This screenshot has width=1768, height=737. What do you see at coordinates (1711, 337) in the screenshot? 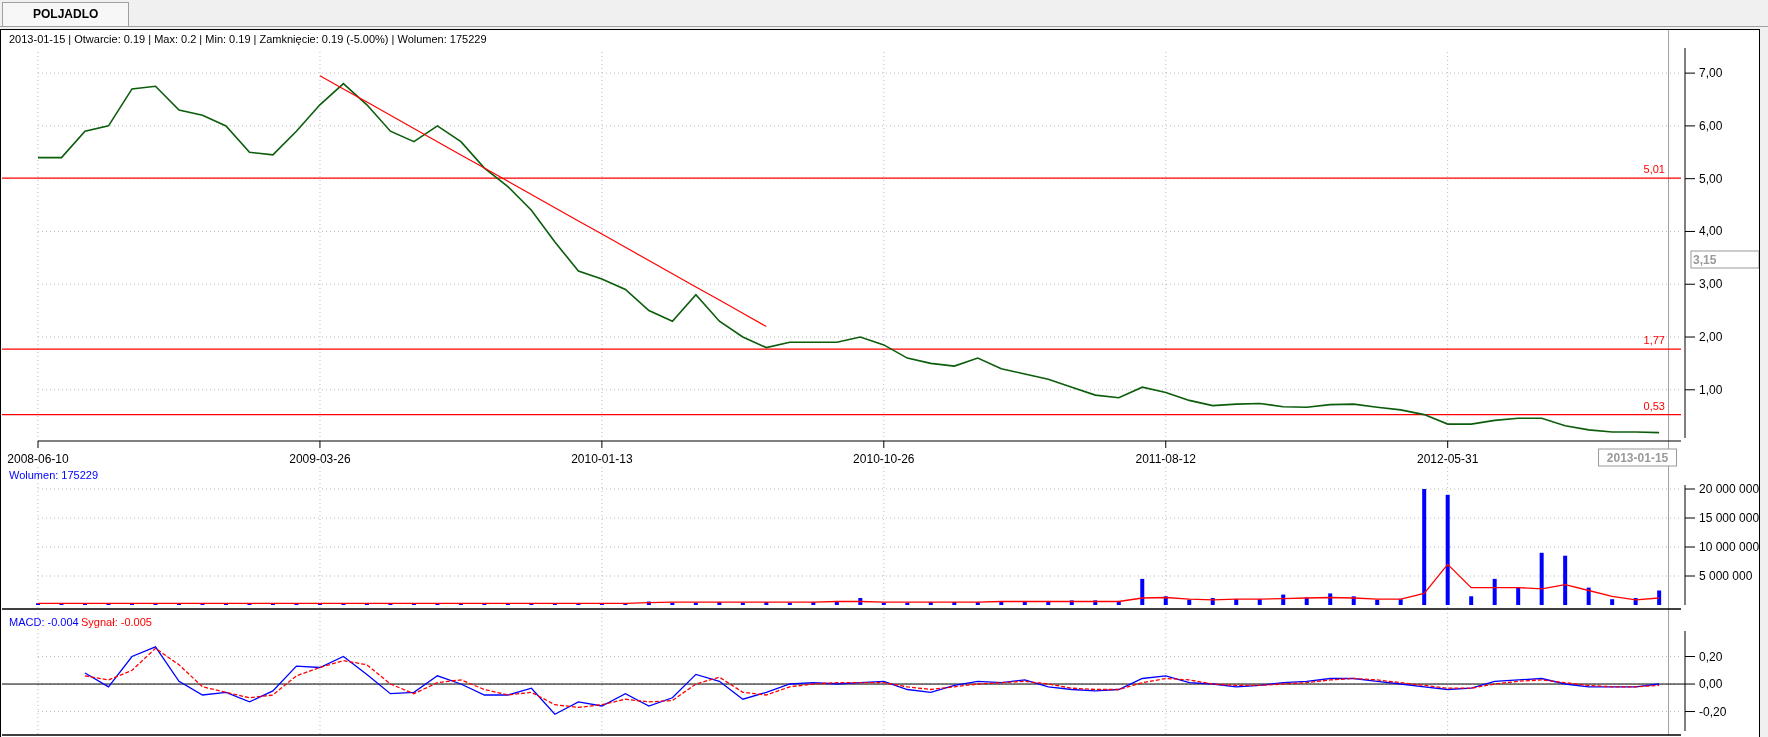
I see `axis-label: 2,00` at bounding box center [1711, 337].